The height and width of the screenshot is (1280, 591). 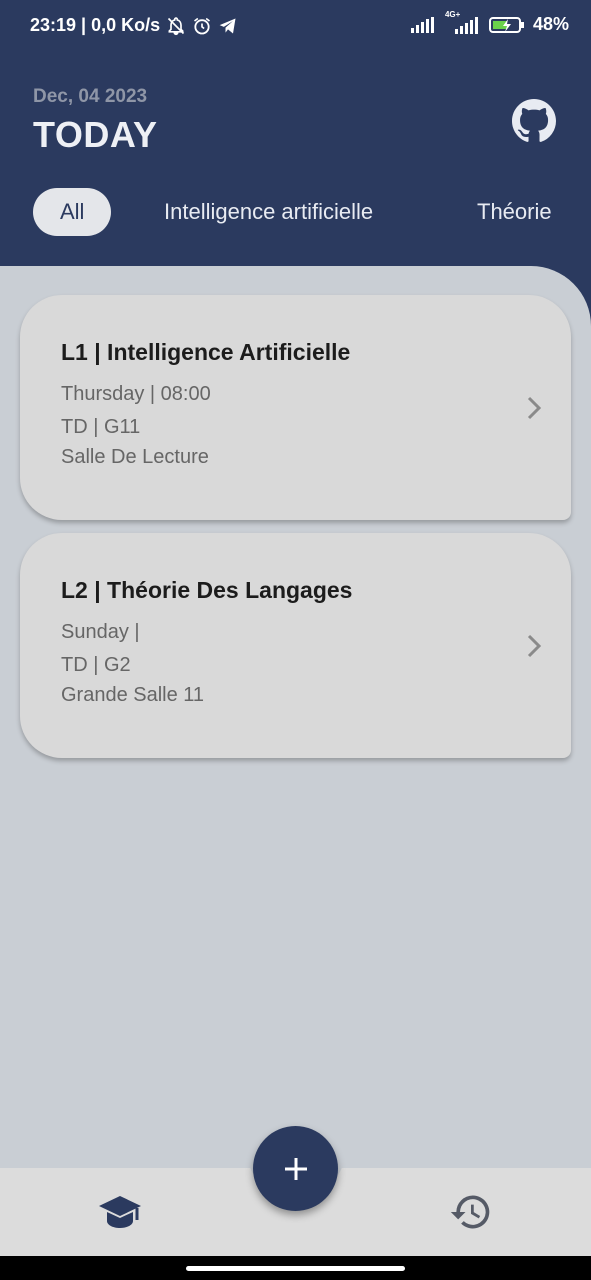 I want to click on course-room: Salle De Lecture, so click(x=135, y=457).